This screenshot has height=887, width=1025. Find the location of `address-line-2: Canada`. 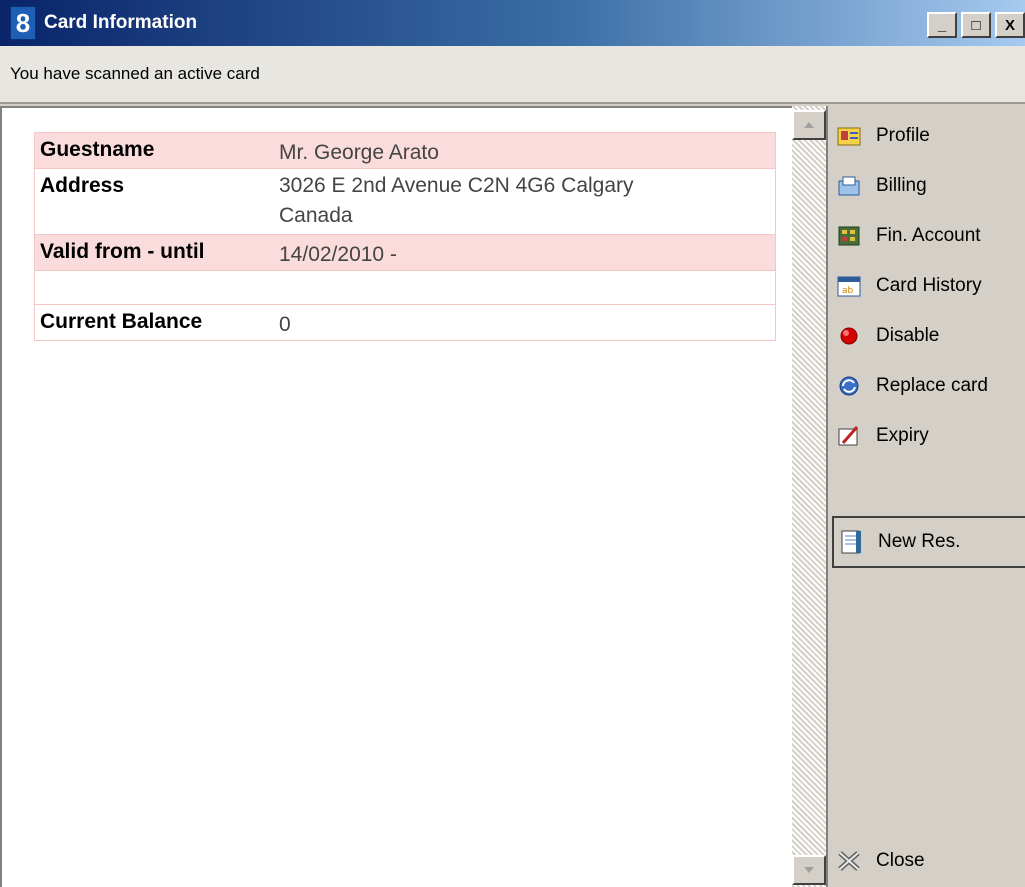

address-line-2: Canada is located at coordinates (316, 215).